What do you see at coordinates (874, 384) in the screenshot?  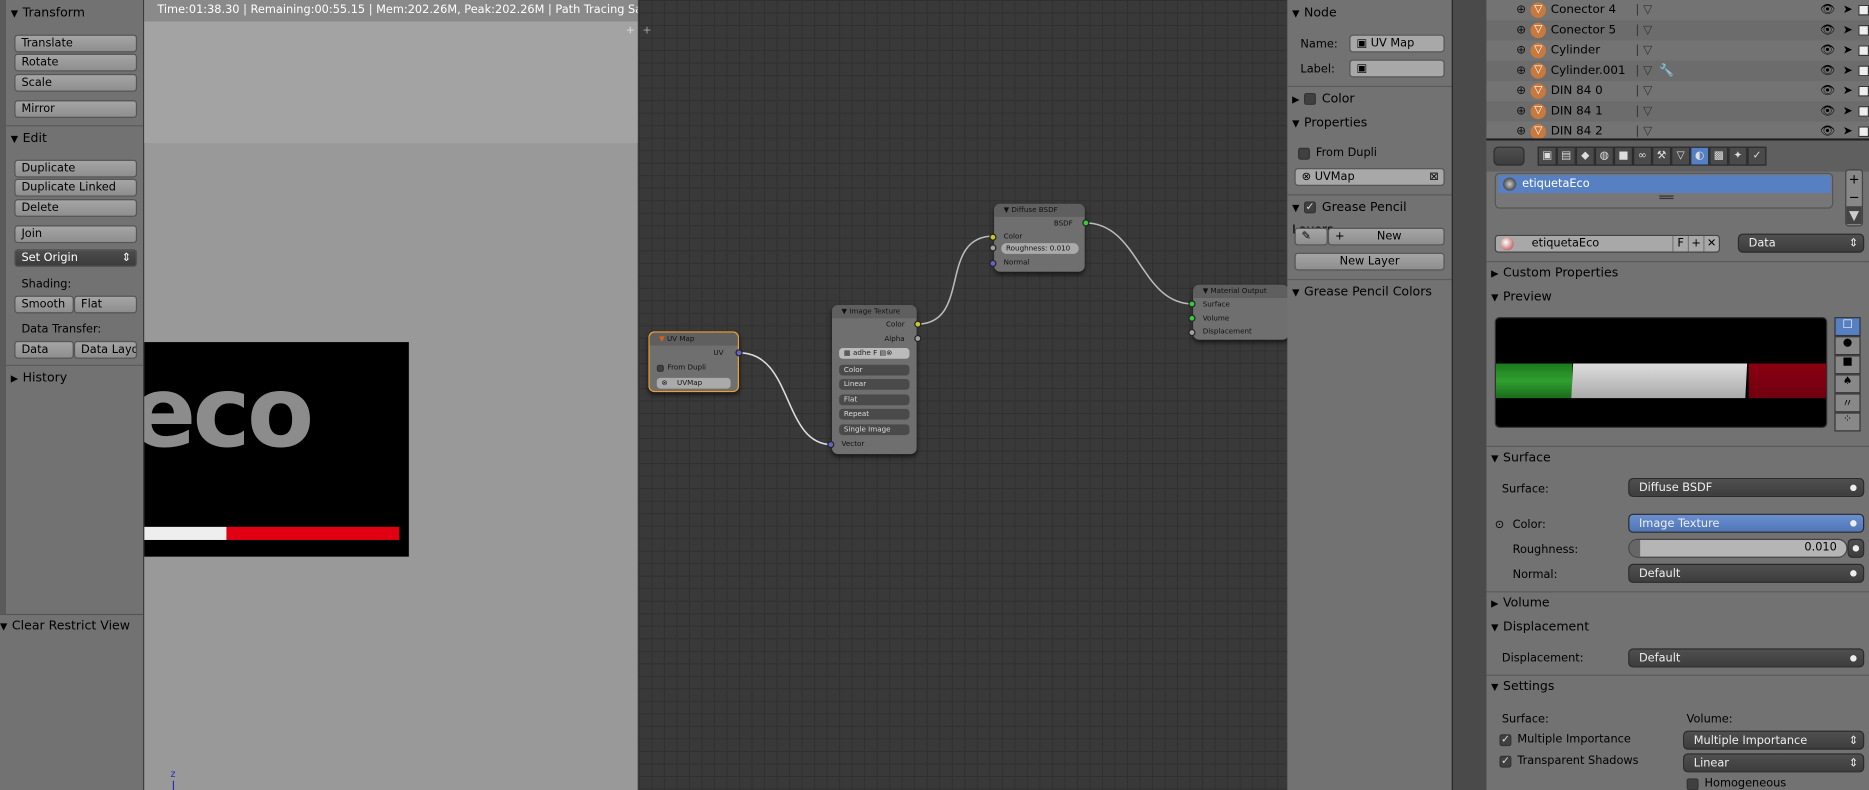 I see `interpolation-select: Linear` at bounding box center [874, 384].